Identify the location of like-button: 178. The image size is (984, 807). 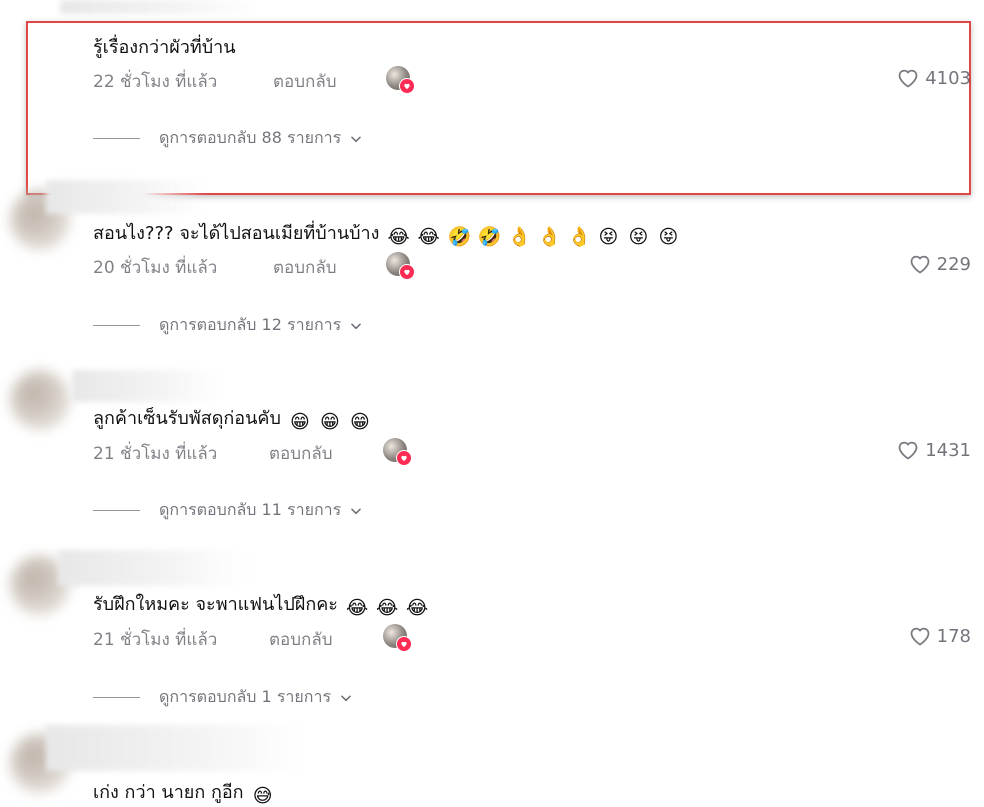
(939, 636).